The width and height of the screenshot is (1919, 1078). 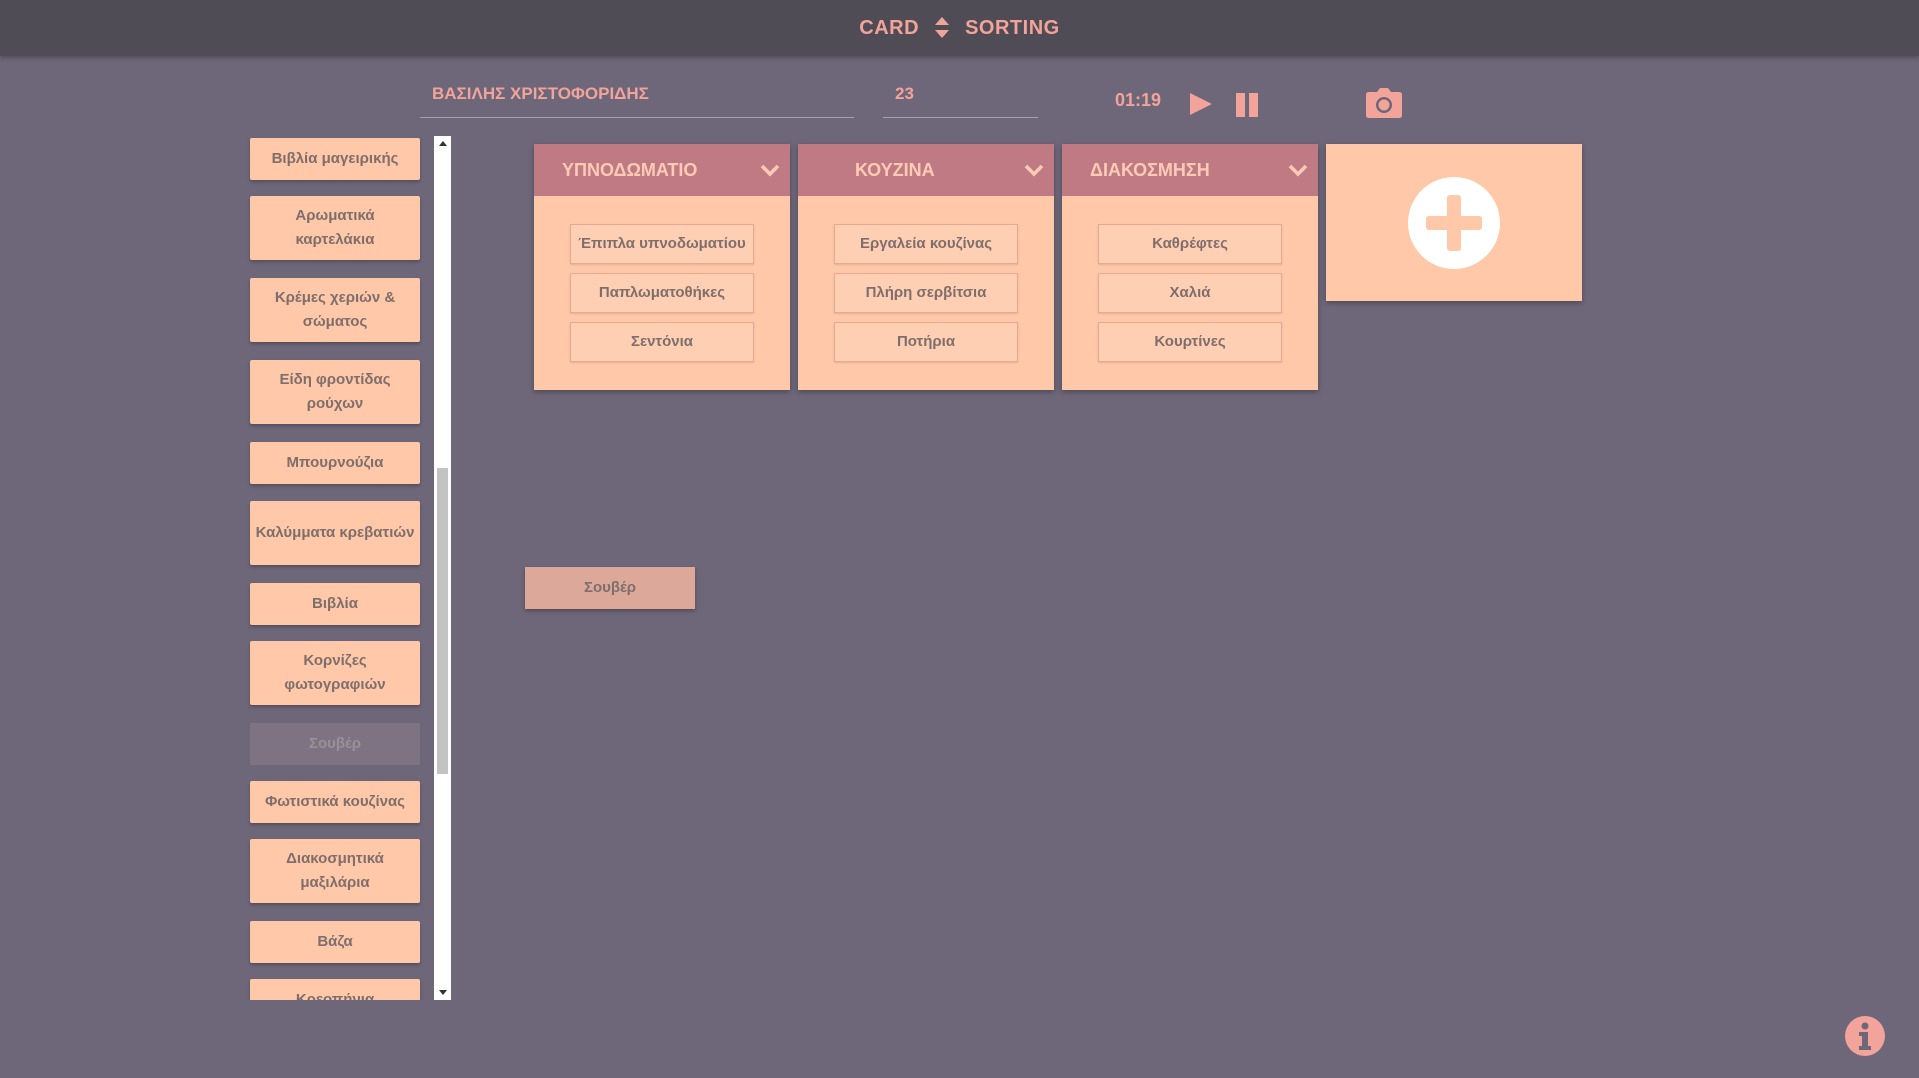 I want to click on camera-icon, so click(x=1384, y=103).